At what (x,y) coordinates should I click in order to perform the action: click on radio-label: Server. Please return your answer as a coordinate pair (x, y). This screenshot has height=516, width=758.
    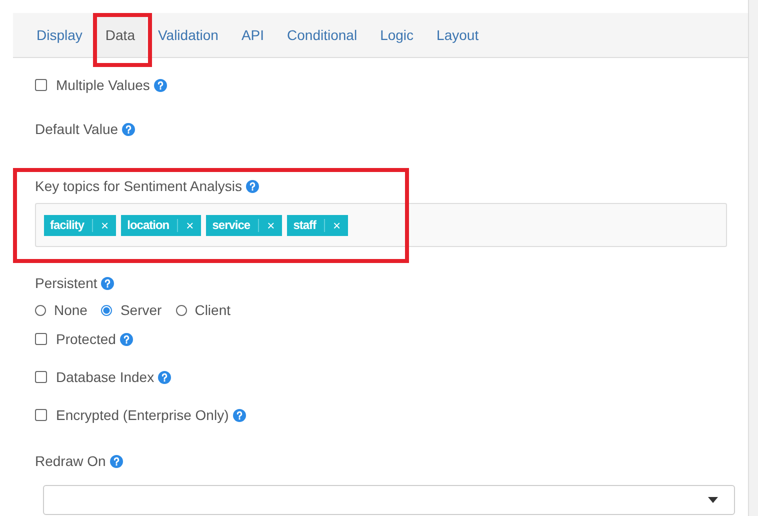
    Looking at the image, I should click on (141, 310).